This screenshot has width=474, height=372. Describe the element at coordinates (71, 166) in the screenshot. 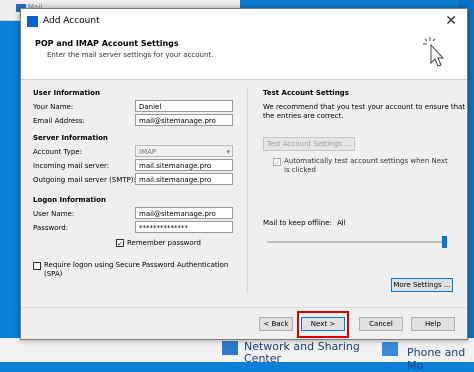

I see `incoming-server-label: Incoming mail server:` at that location.